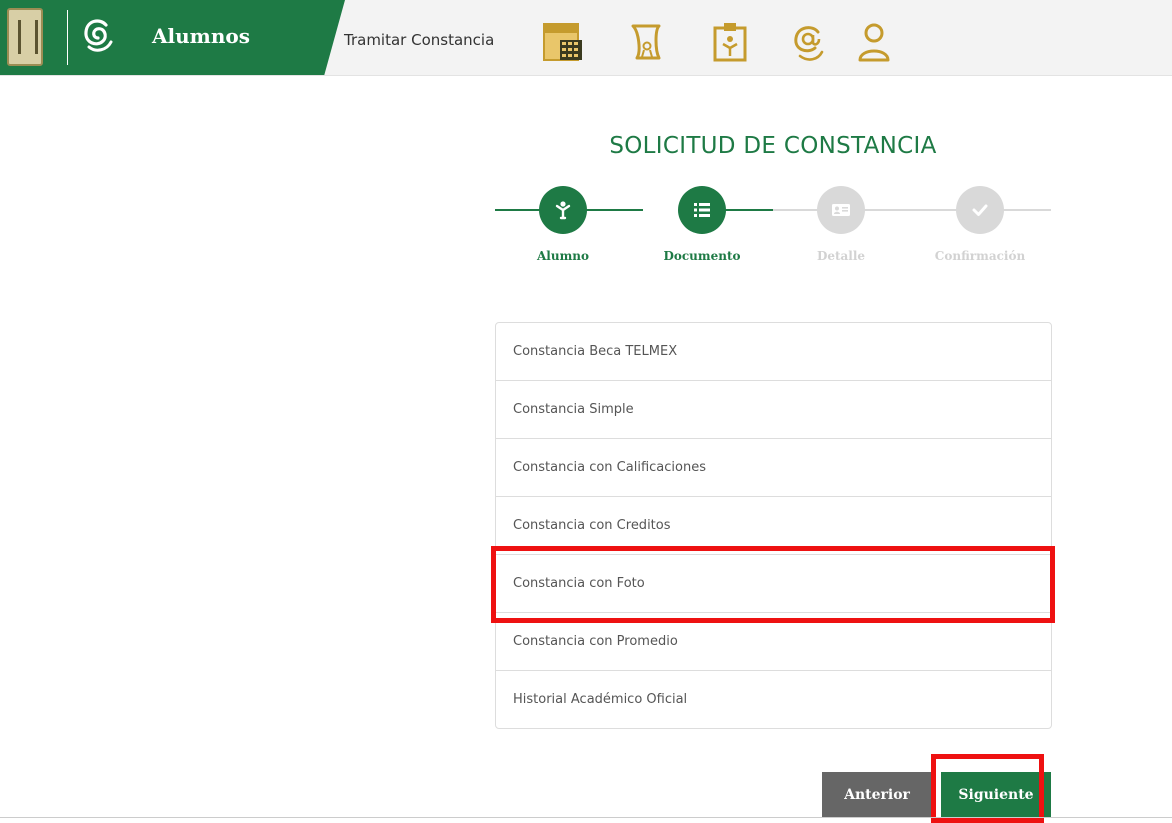 This screenshot has width=1172, height=823. I want to click on step-alumno-circle, so click(563, 210).